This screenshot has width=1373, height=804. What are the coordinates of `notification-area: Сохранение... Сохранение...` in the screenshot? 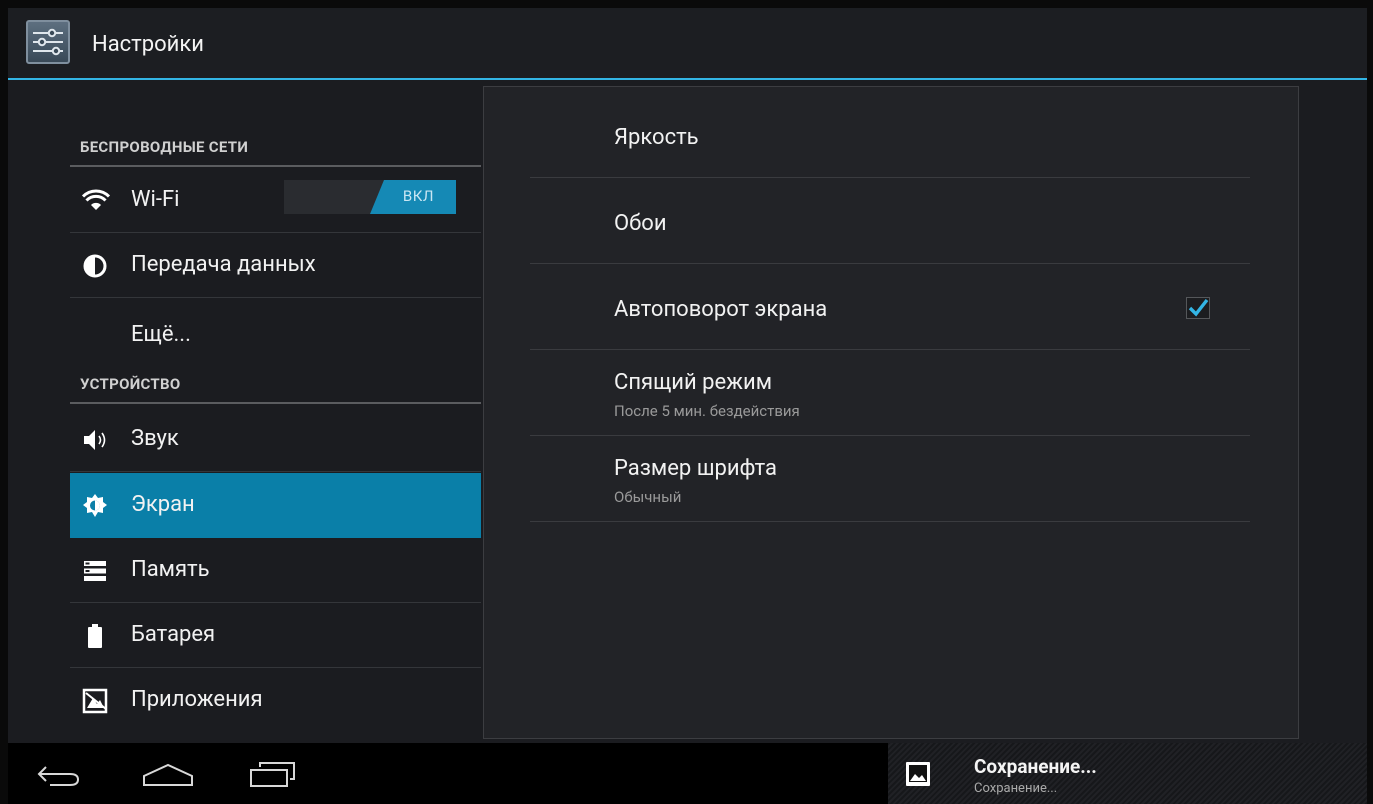 It's located at (1127, 773).